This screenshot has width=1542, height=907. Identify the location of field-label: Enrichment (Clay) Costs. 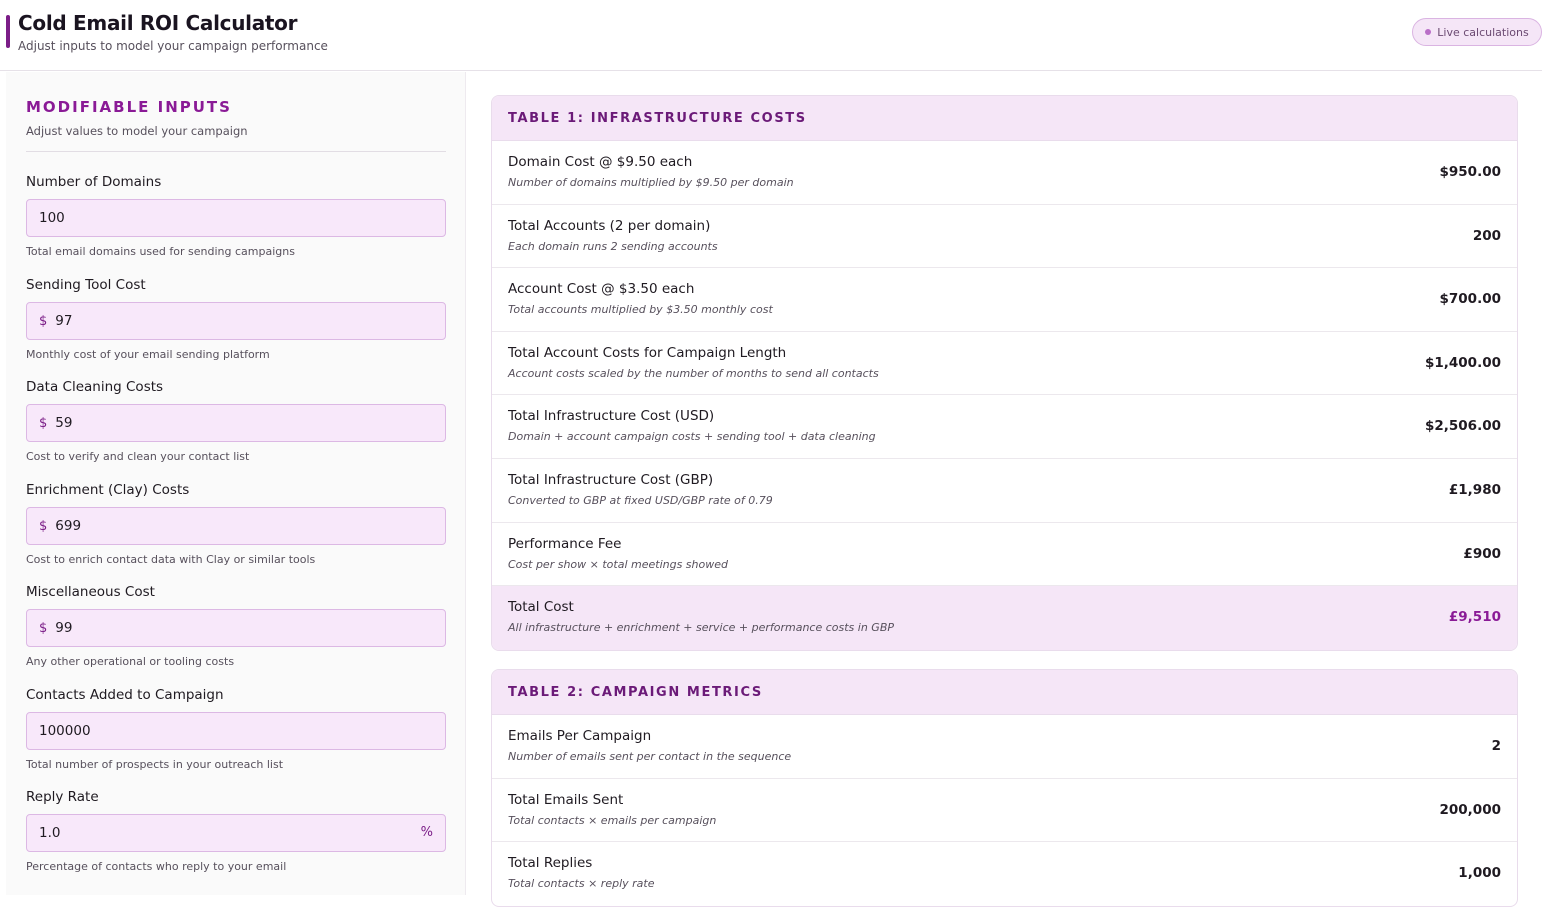
(108, 490).